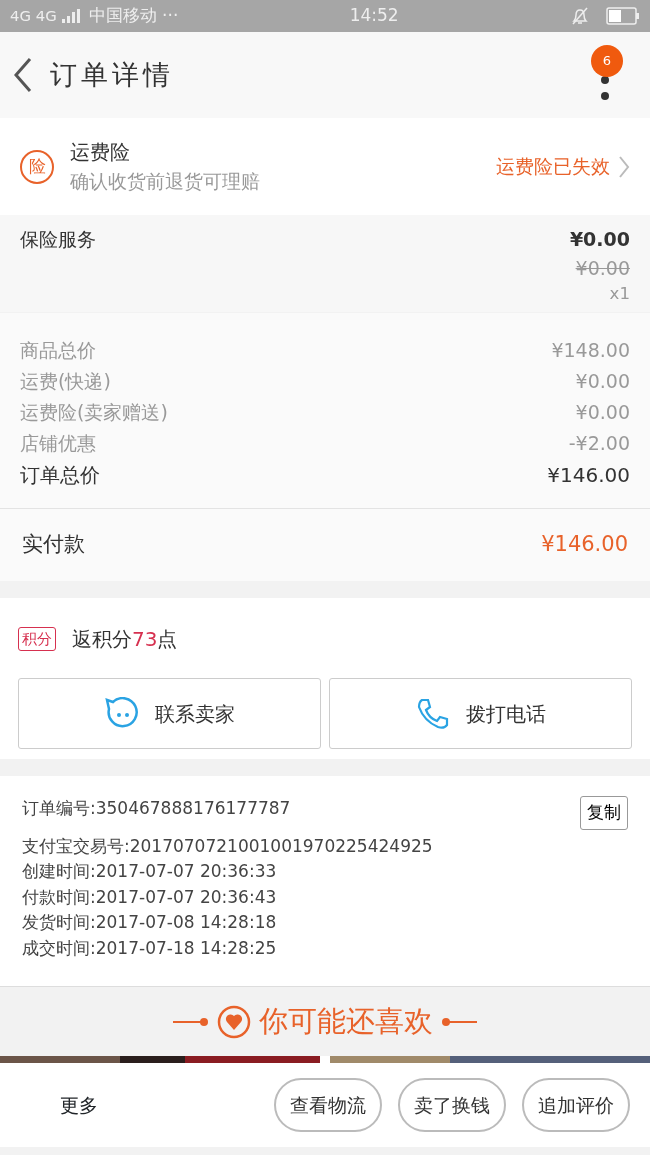 This screenshot has height=1155, width=650. I want to click on contact-button: 联系卖家, so click(169, 713).